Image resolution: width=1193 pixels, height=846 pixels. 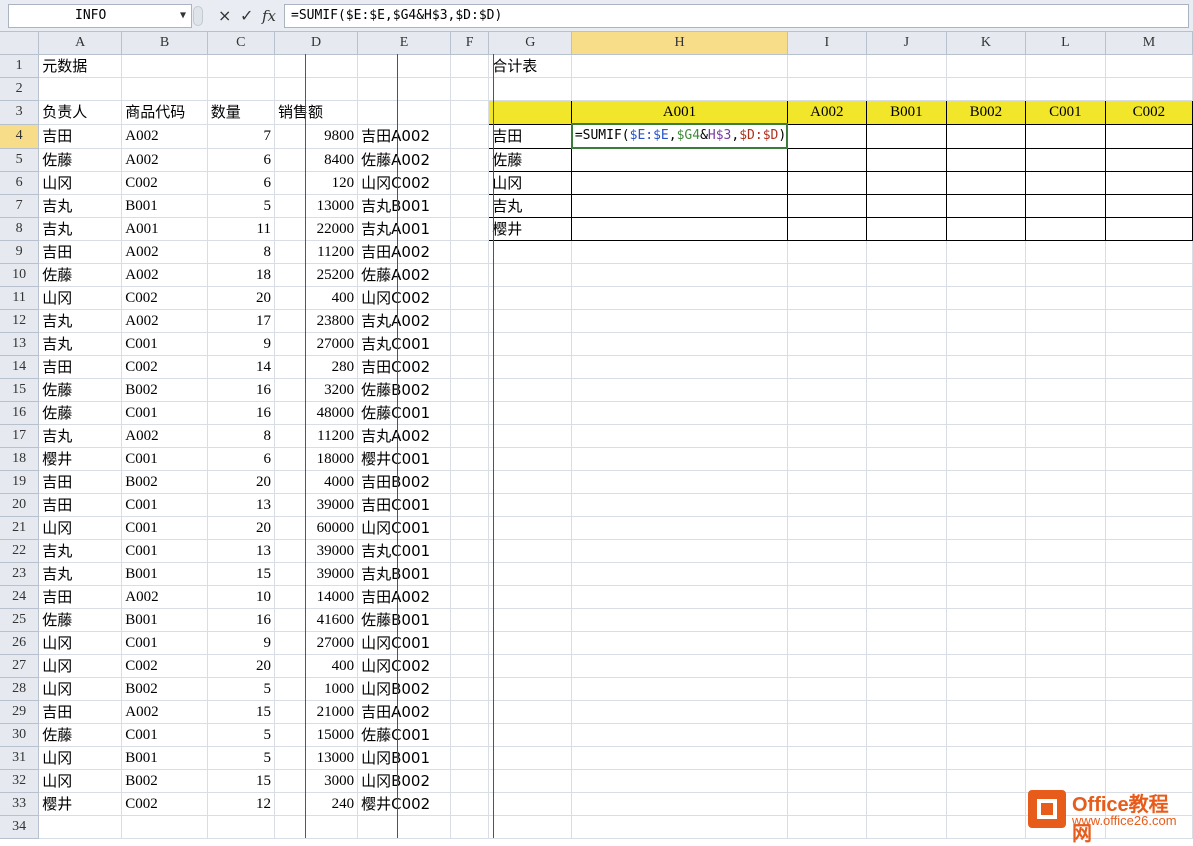 What do you see at coordinates (316, 597) in the screenshot?
I see `cell-d: 14000` at bounding box center [316, 597].